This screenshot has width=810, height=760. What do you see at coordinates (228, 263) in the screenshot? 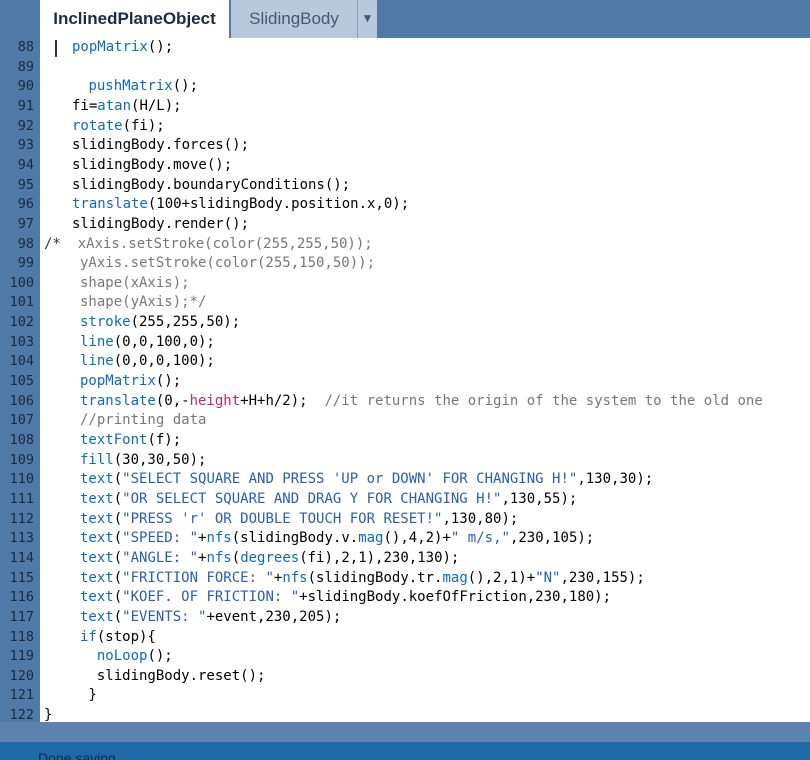
I see `code-line: yAxis.setStroke(color(255,150,50));` at bounding box center [228, 263].